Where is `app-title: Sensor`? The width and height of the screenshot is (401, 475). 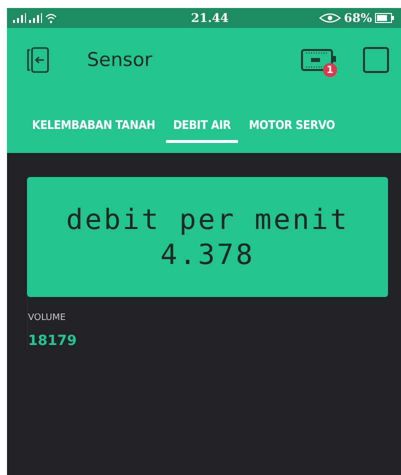 app-title: Sensor is located at coordinates (119, 60).